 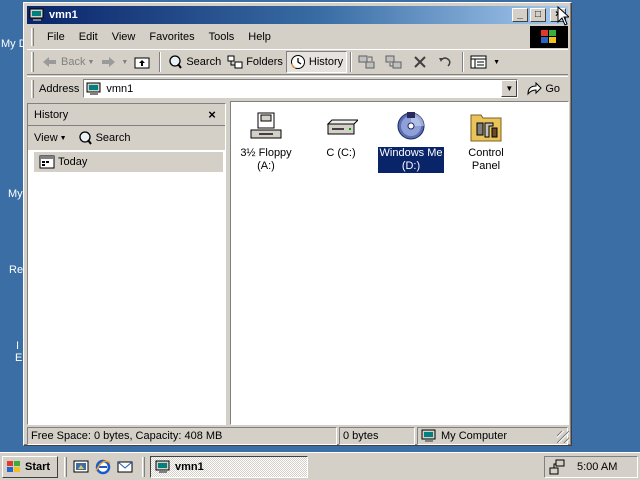 I want to click on desktop-label-internet-explorer: I, so click(x=17, y=346).